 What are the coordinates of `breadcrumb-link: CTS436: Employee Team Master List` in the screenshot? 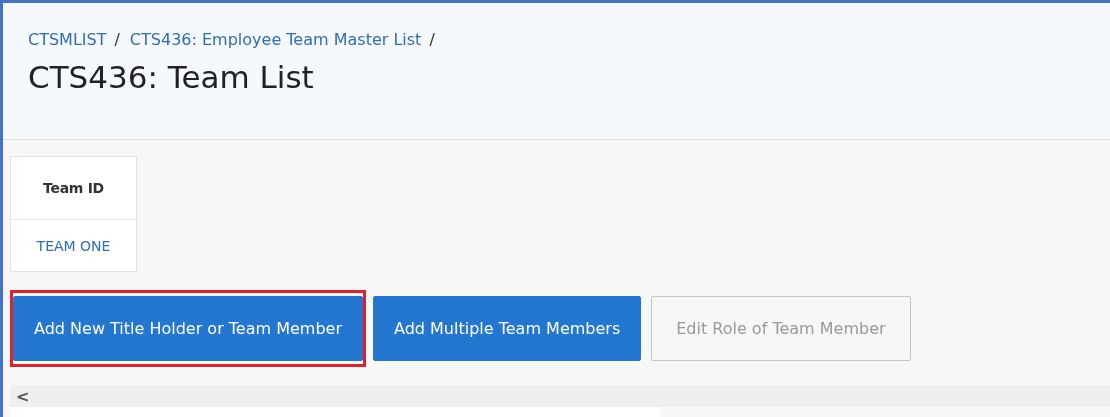 It's located at (275, 39).